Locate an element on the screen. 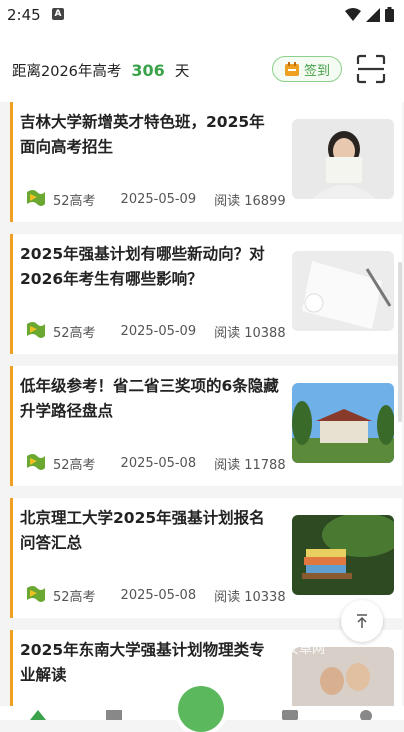  back-to-top-button is located at coordinates (362, 621).